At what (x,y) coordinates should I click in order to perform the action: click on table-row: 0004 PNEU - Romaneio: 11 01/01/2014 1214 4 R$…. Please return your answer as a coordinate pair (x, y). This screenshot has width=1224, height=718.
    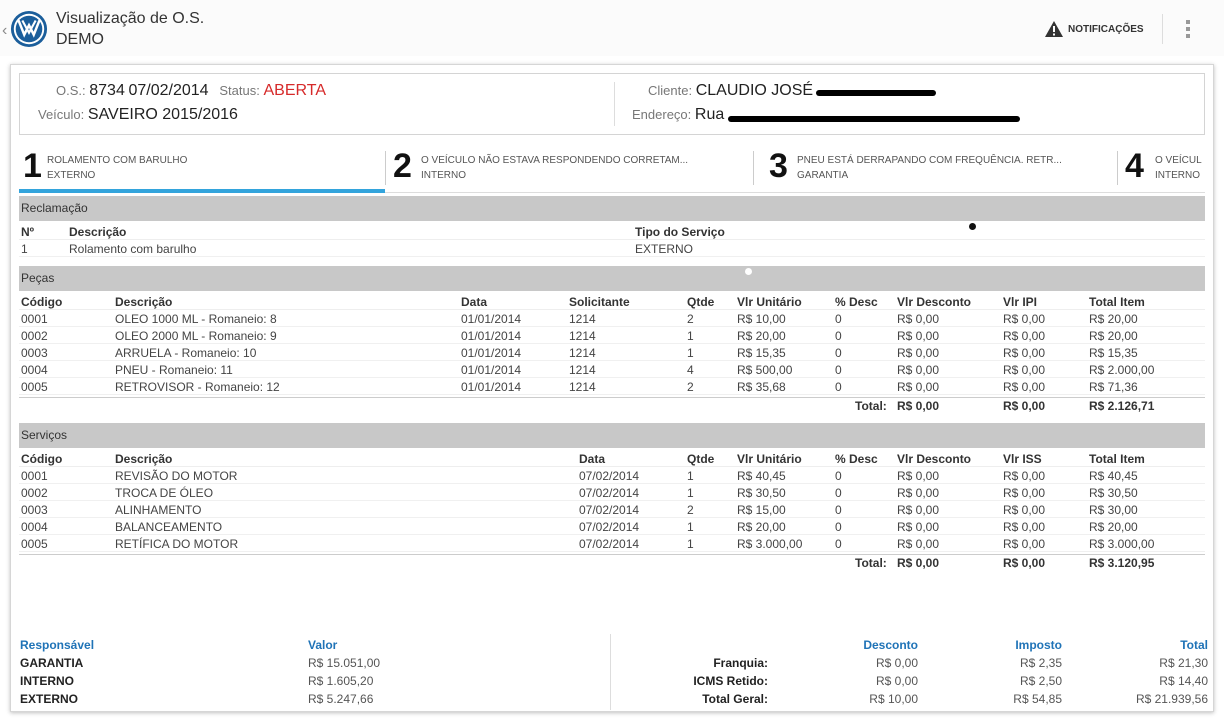
    Looking at the image, I should click on (612, 370).